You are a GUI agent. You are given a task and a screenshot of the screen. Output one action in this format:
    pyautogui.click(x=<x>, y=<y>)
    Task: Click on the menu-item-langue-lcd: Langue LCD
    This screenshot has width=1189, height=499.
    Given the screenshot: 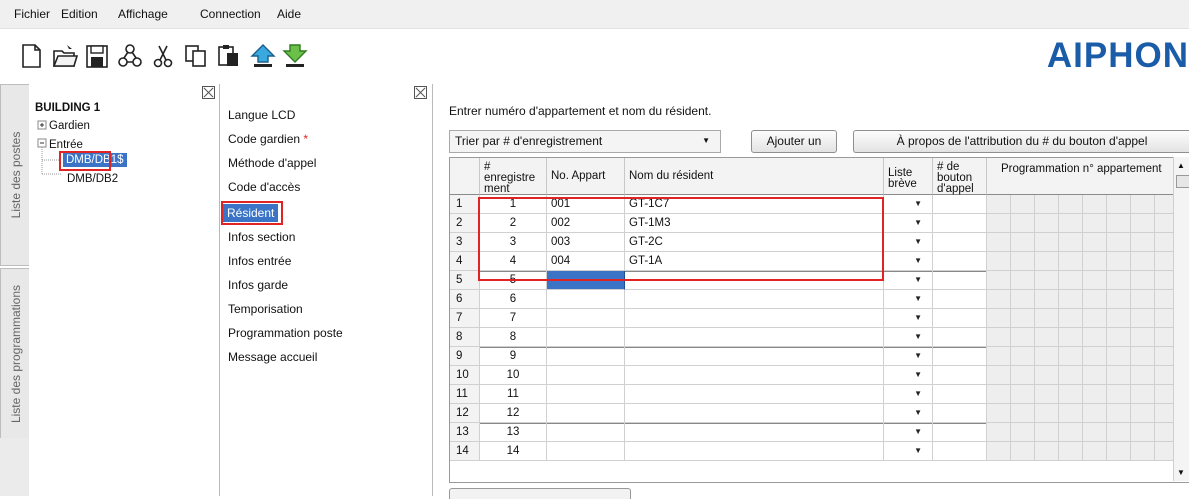 What is the action you would take?
    pyautogui.click(x=261, y=115)
    